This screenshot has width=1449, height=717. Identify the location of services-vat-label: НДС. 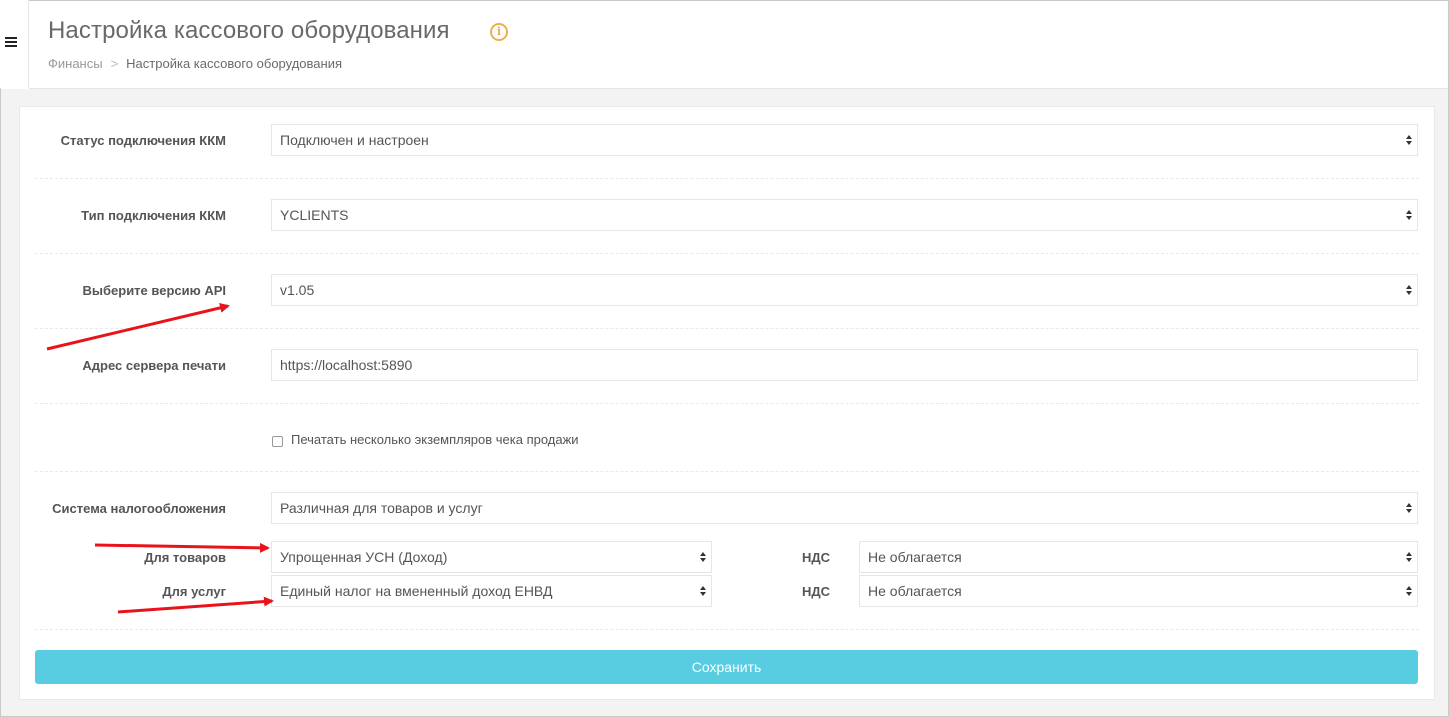
(815, 591).